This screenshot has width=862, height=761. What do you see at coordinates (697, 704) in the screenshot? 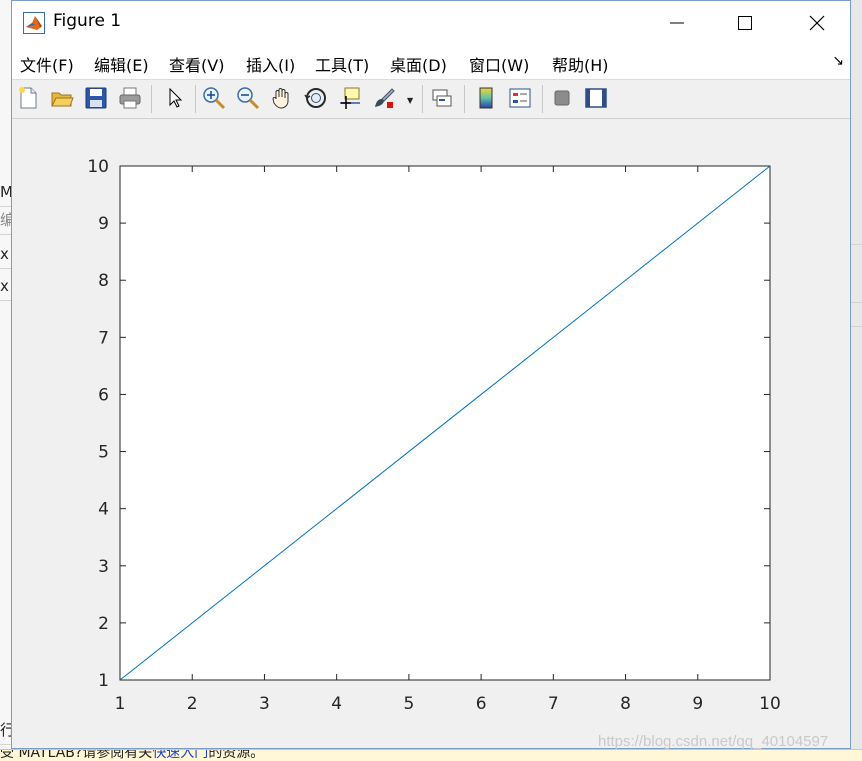
I see `x-tick-label: 9` at bounding box center [697, 704].